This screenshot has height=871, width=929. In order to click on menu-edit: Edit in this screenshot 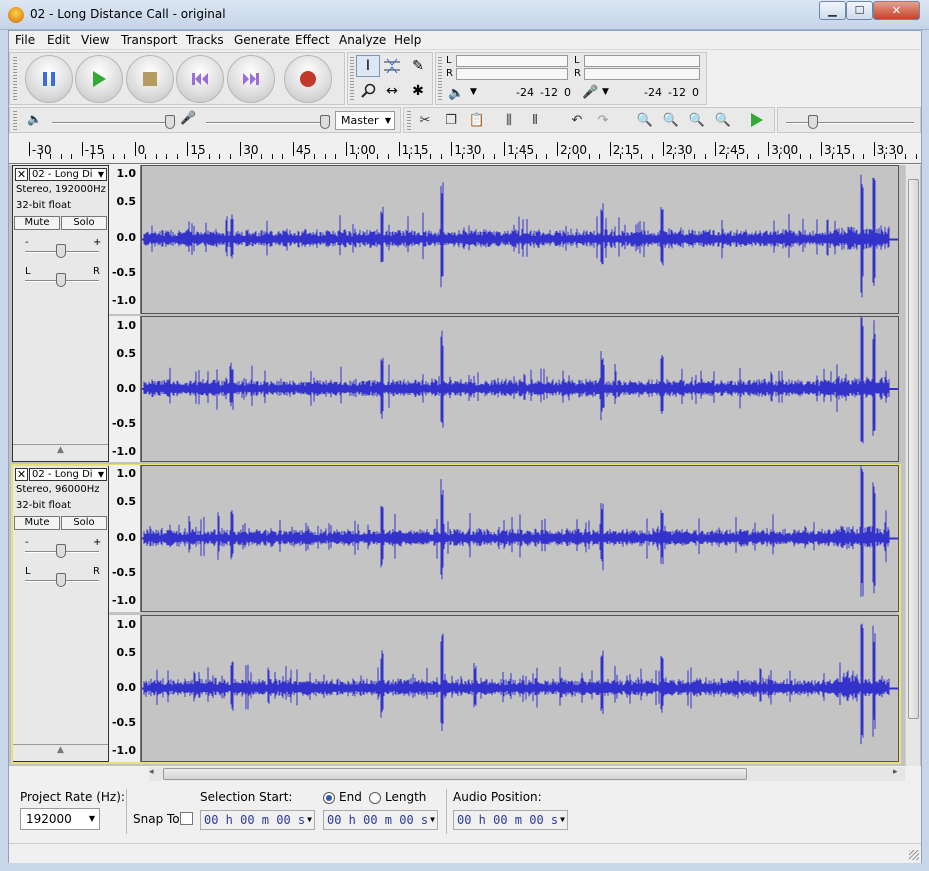, I will do `click(58, 40)`.